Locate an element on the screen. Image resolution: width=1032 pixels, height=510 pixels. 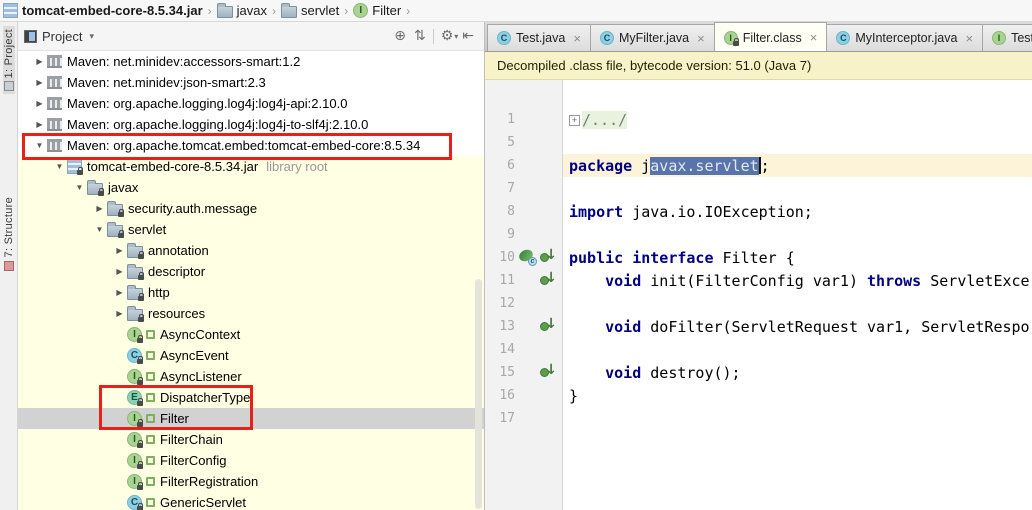
editor-tab-myfilter-java: C MyFilter.java × is located at coordinates (652, 37).